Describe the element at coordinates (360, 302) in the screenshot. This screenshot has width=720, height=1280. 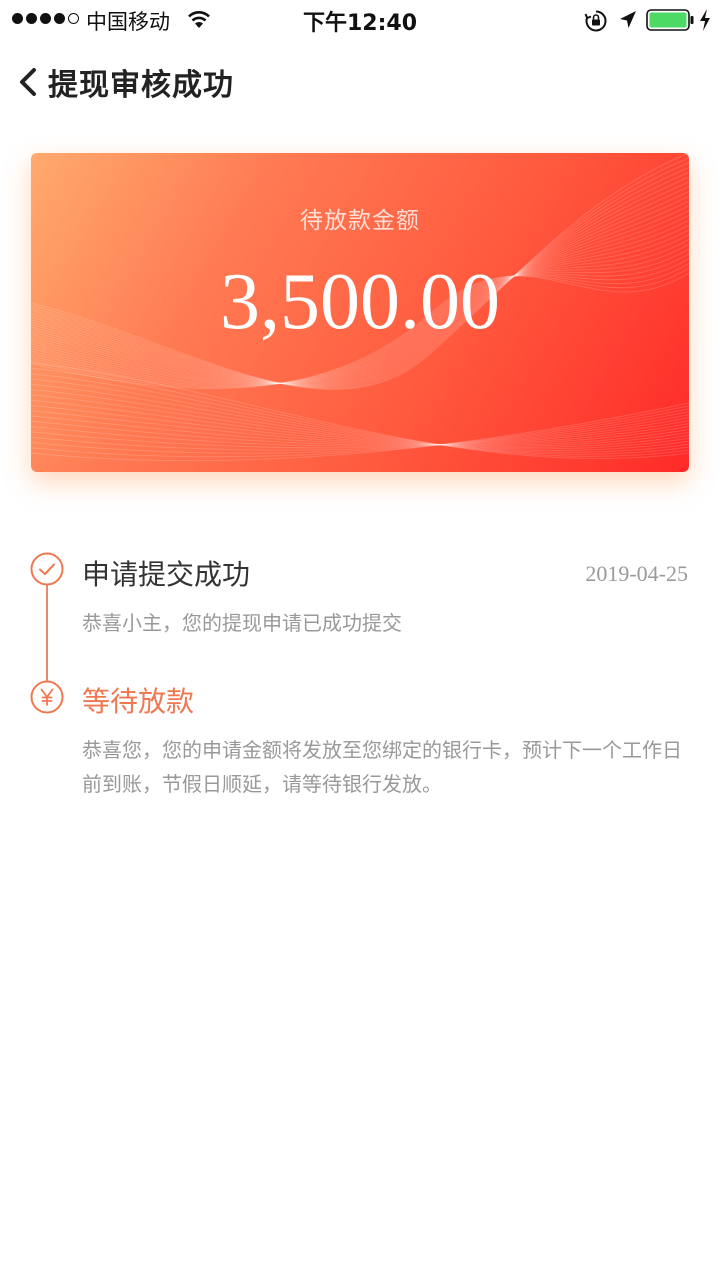
I see `pending-amount-value: 3,500.00` at that location.